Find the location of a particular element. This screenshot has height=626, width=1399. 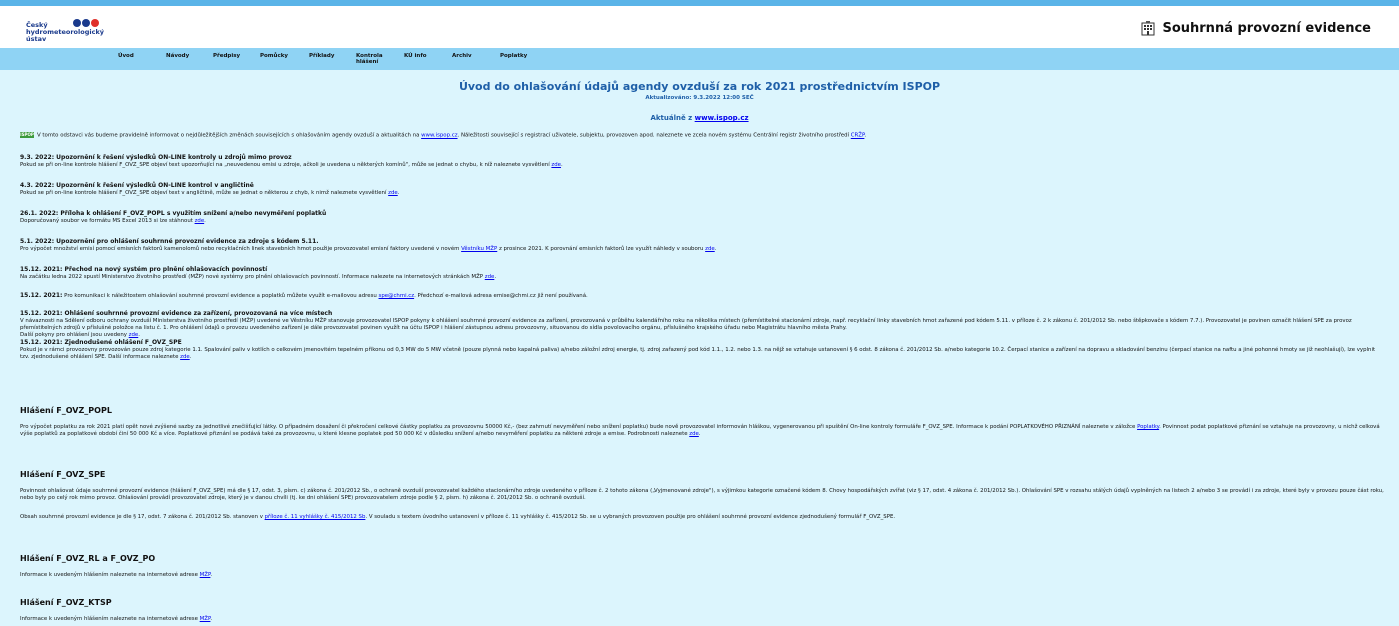

chmi-logo: Český hydrometeorologický ústav is located at coordinates (82, 33).